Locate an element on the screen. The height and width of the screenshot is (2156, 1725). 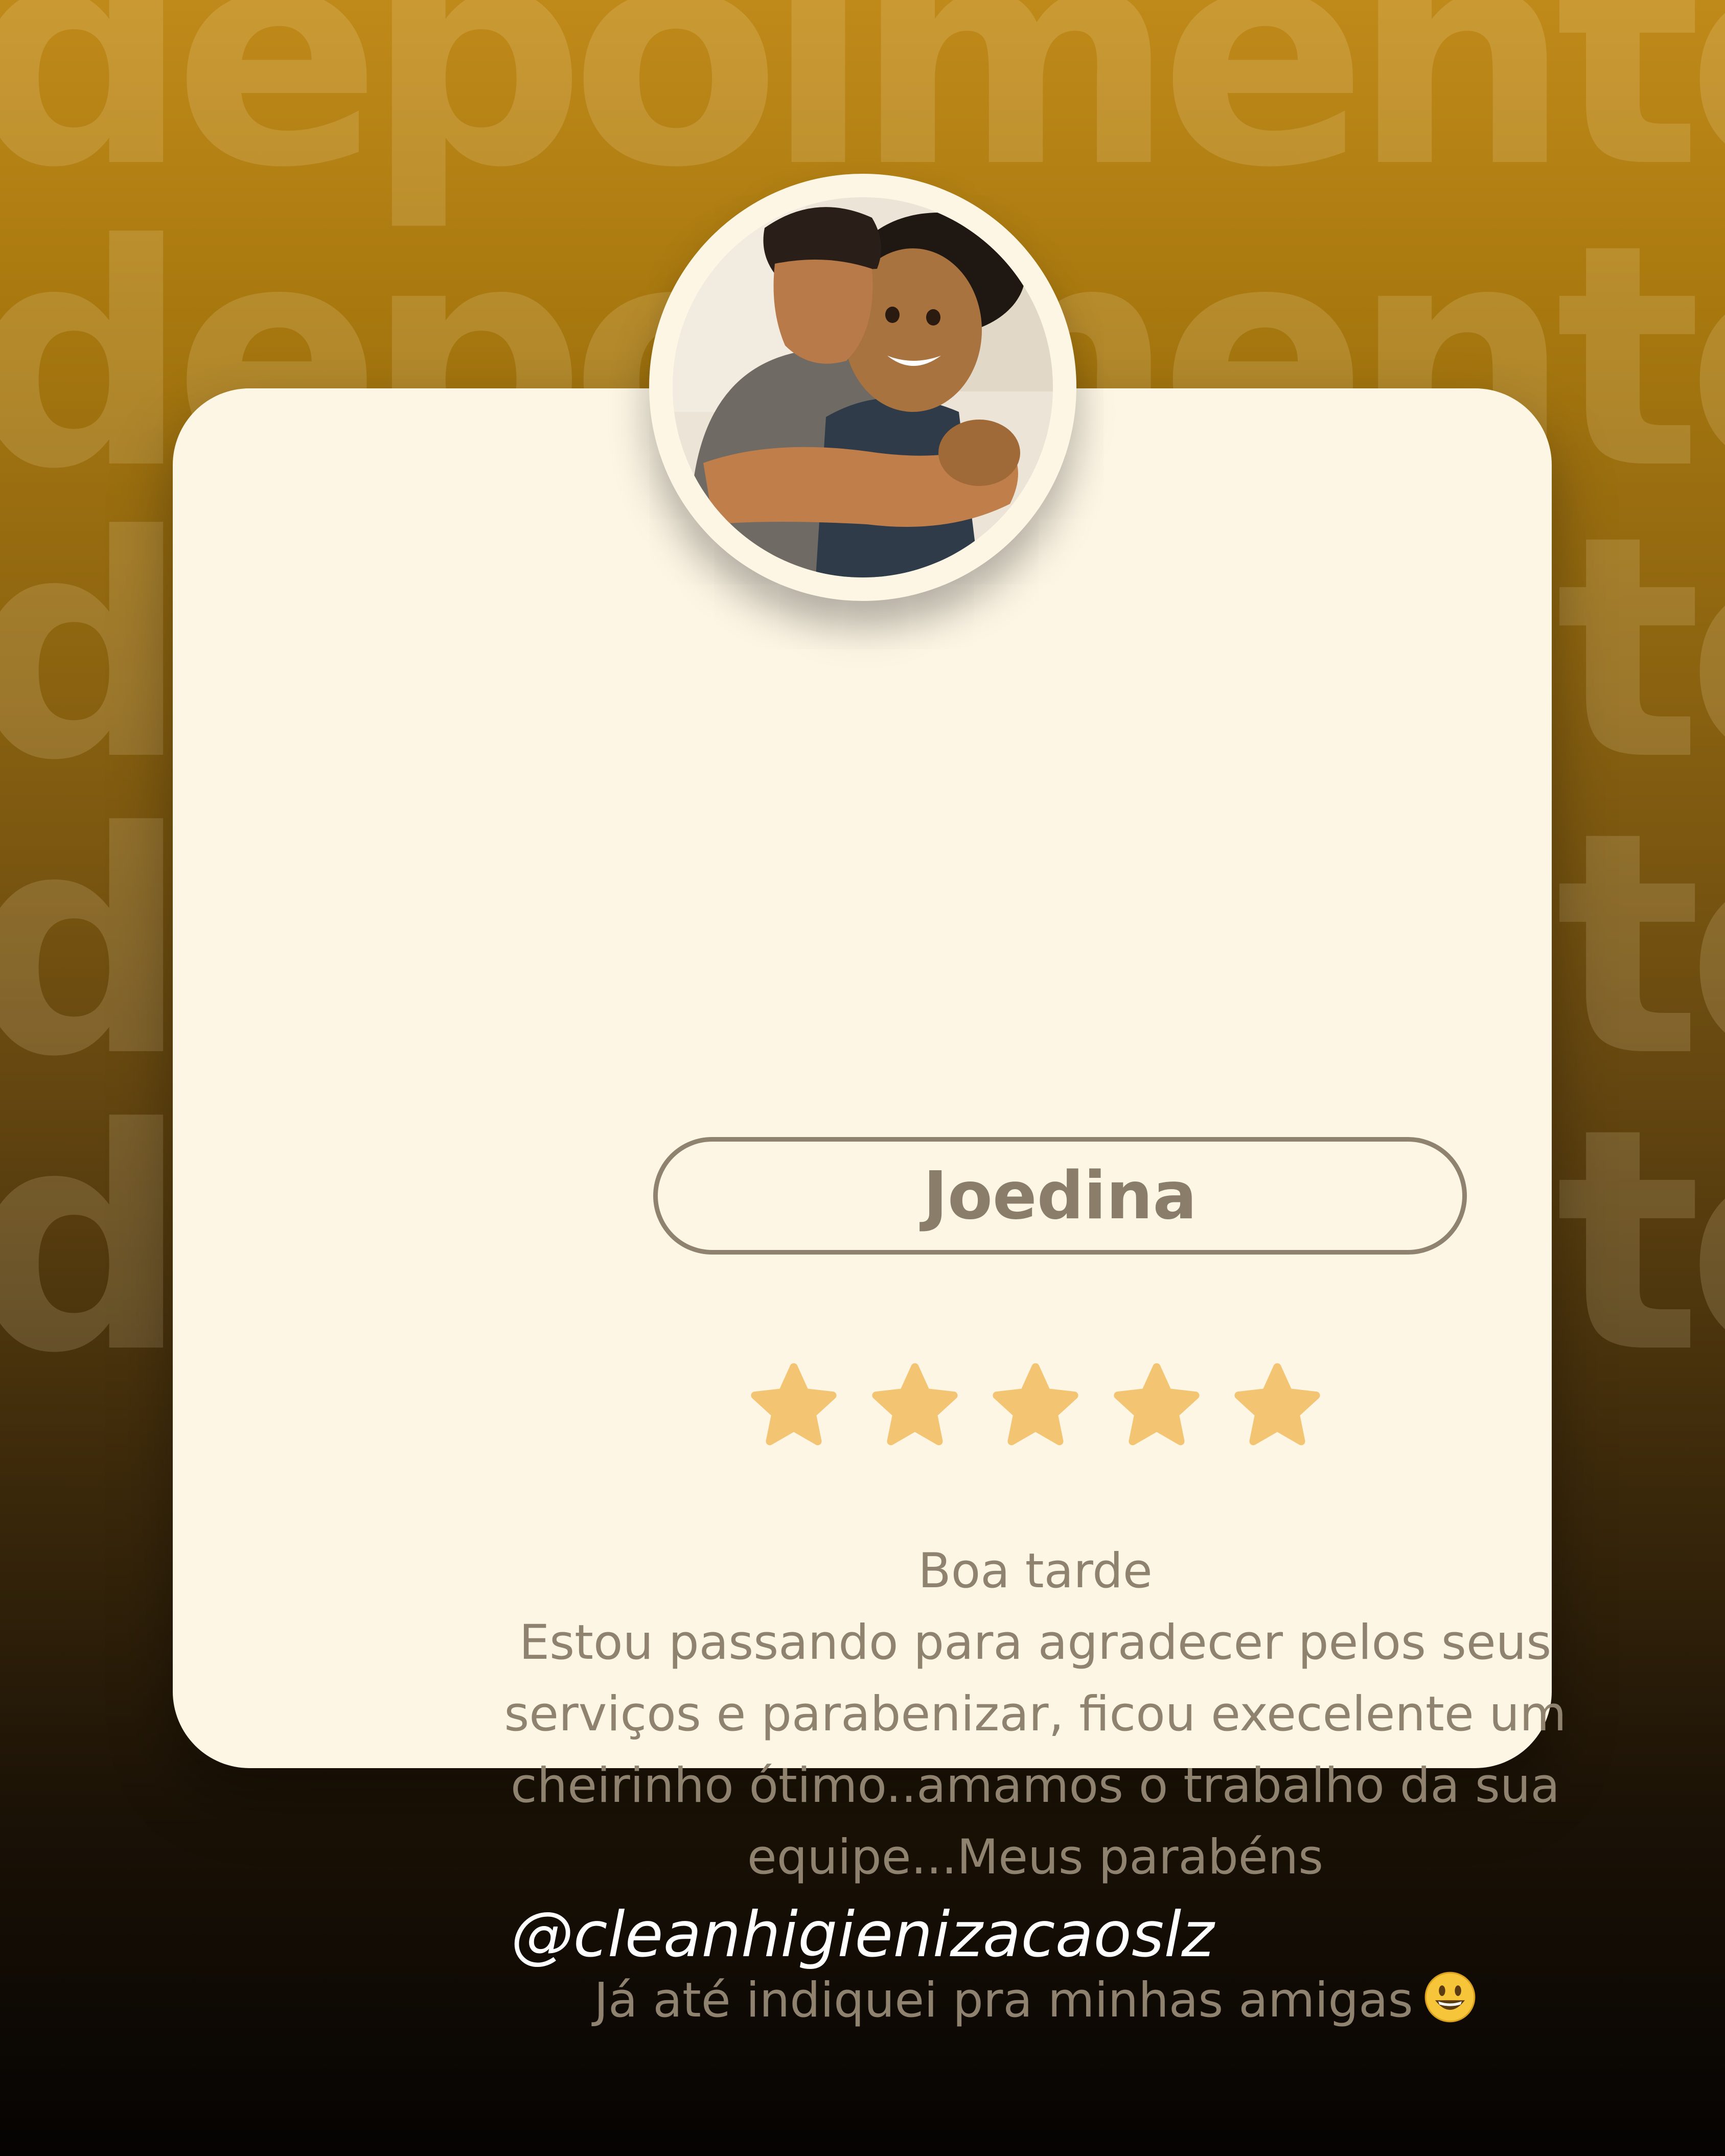
instagram-handle: @cleanhigienizacaoslz is located at coordinates (862, 1934).